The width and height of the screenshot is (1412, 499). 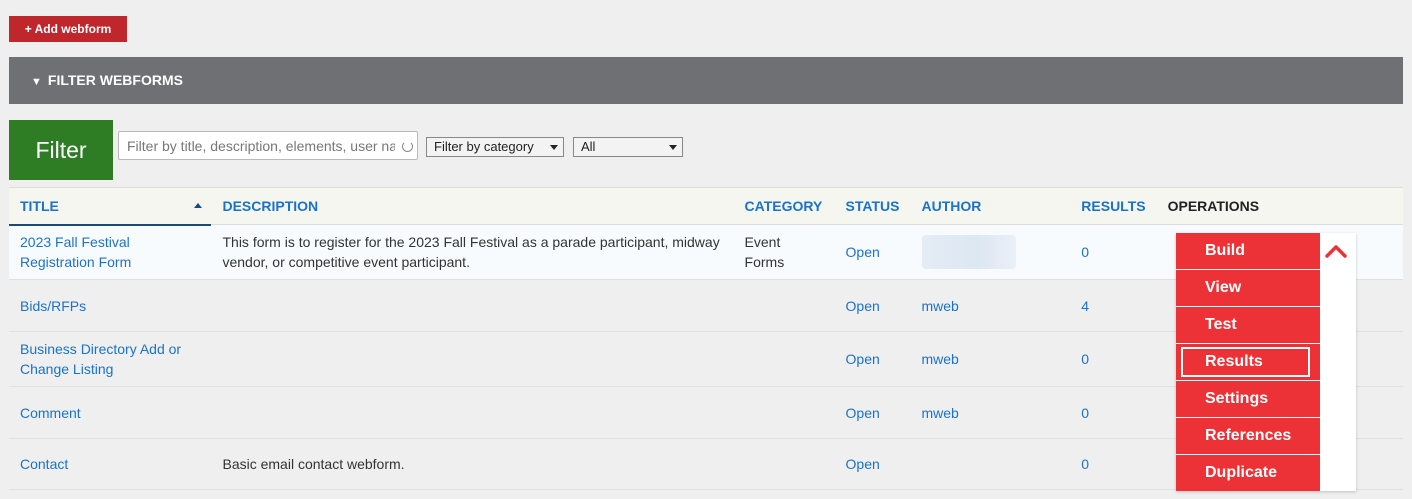 What do you see at coordinates (1248, 251) in the screenshot?
I see `operation-build: Build` at bounding box center [1248, 251].